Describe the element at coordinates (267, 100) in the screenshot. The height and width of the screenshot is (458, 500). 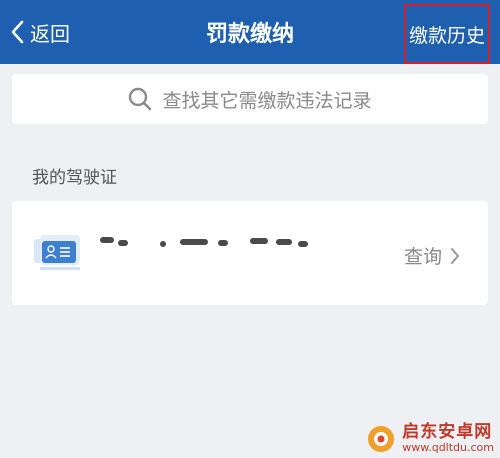
I see `search-placeholder: 查找其它需缴款违法记录` at that location.